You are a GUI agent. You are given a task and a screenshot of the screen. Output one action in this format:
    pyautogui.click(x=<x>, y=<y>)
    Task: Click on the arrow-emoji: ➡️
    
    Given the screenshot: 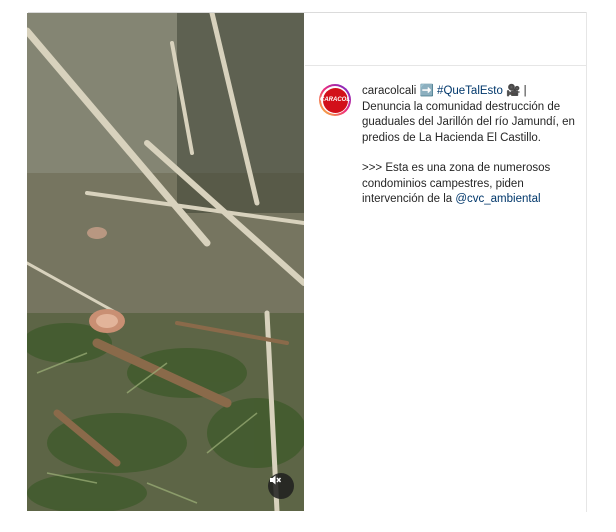 What is the action you would take?
    pyautogui.click(x=427, y=91)
    